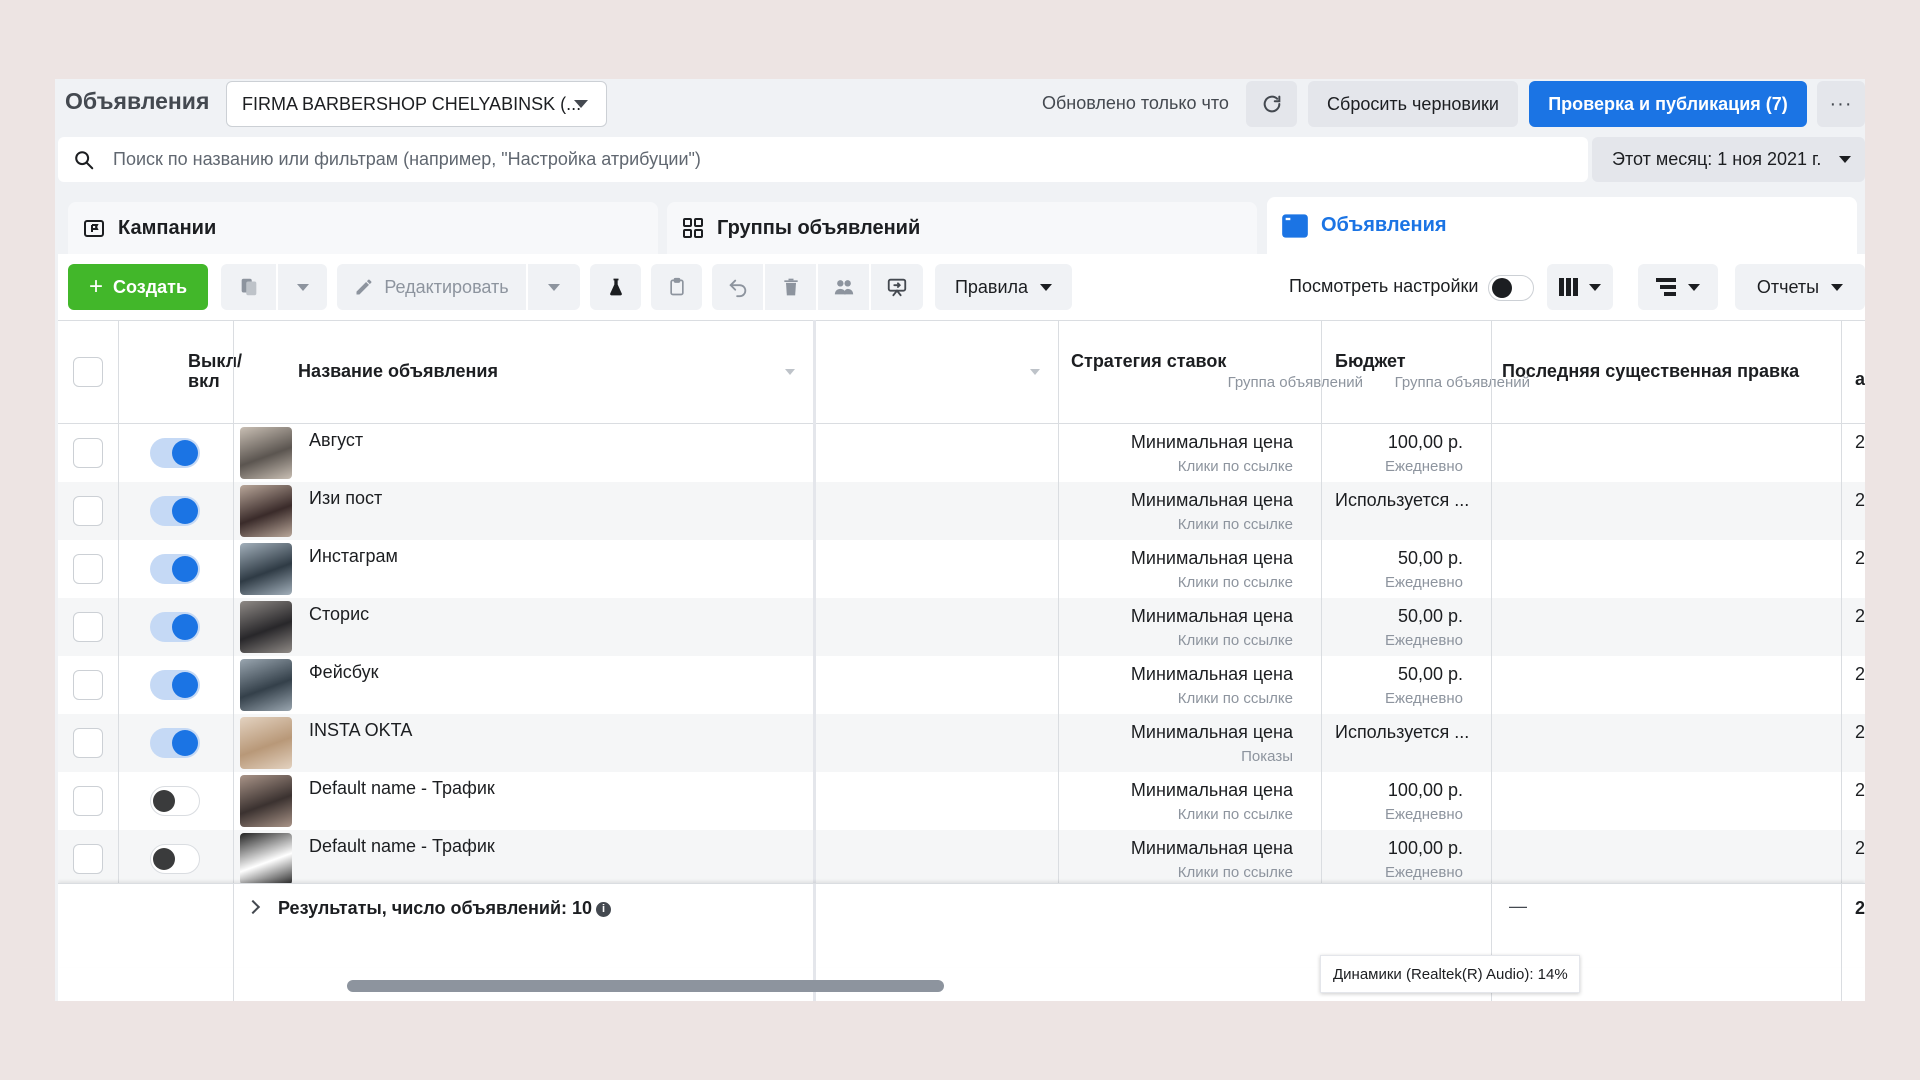  What do you see at coordinates (1678, 287) in the screenshot?
I see `breakdown-button` at bounding box center [1678, 287].